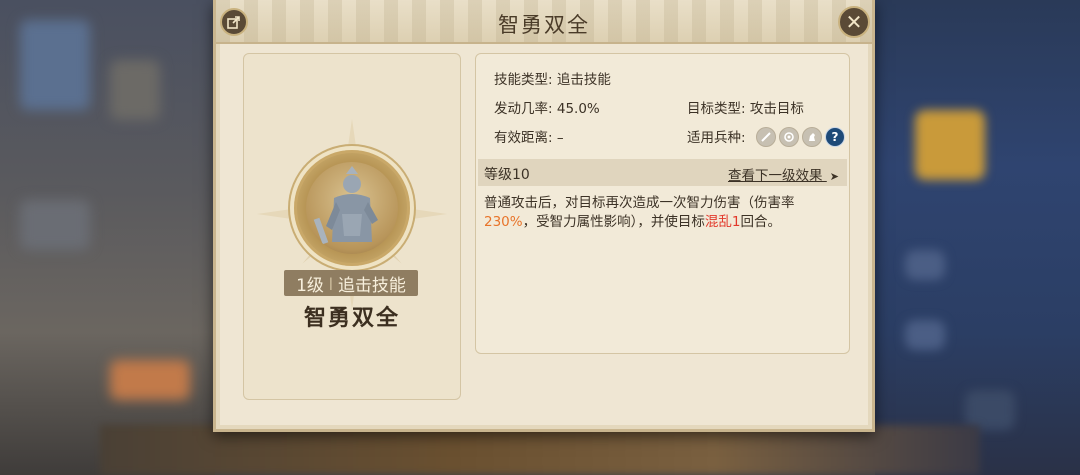 The height and width of the screenshot is (475, 1080). I want to click on skill-level: 1级, so click(310, 285).